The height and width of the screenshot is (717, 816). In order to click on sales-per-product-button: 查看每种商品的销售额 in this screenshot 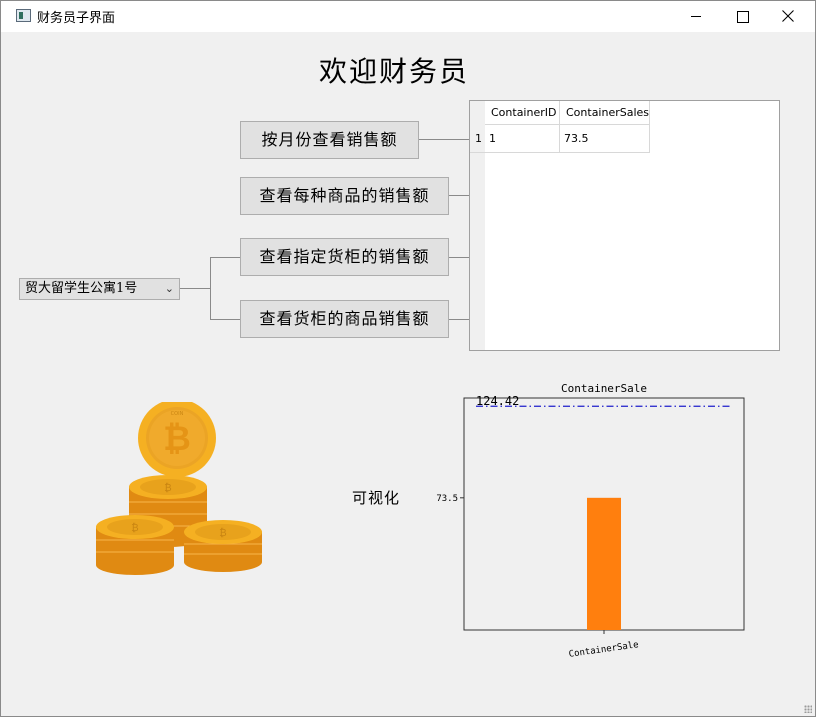, I will do `click(344, 196)`.